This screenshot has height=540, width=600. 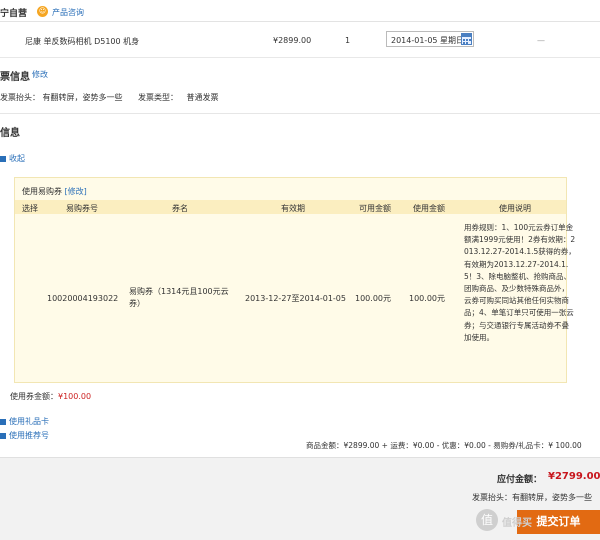 What do you see at coordinates (3, 158) in the screenshot?
I see `collapse-icon` at bounding box center [3, 158].